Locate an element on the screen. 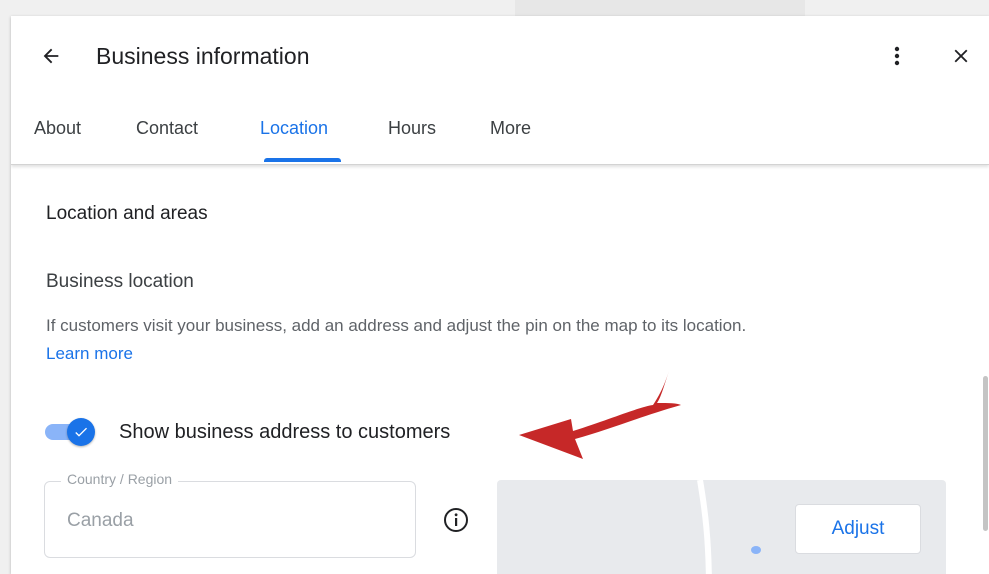 The height and width of the screenshot is (574, 989). tab-about: About is located at coordinates (57, 135).